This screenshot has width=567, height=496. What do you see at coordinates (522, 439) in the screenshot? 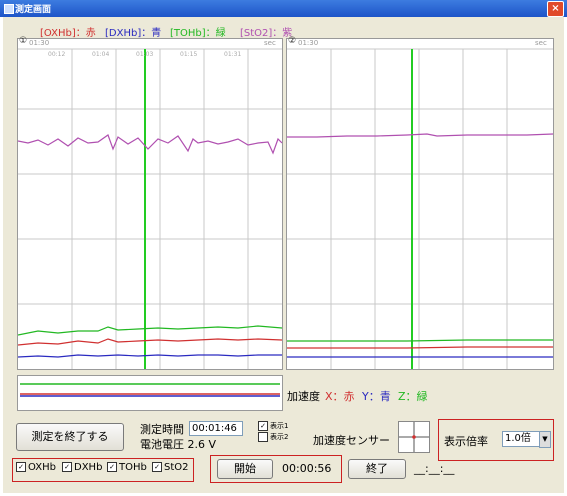
I see `zoom-select: 1.0倍` at bounding box center [522, 439].